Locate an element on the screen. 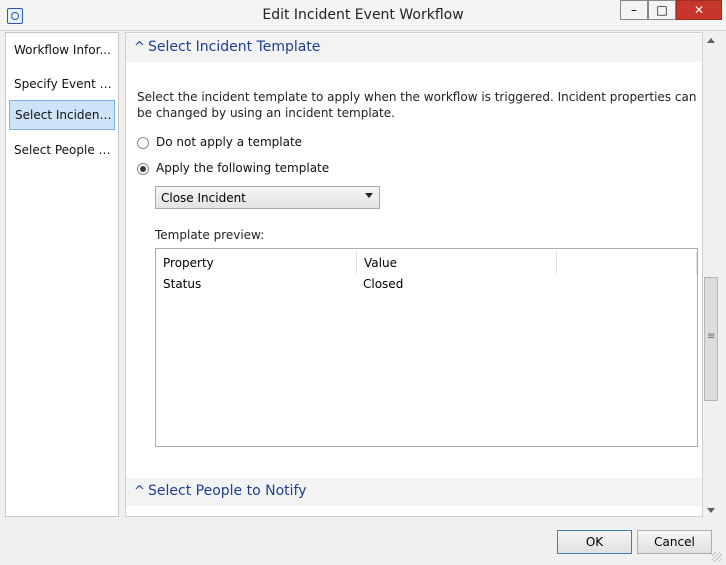  scroll-up-icon is located at coordinates (711, 40).